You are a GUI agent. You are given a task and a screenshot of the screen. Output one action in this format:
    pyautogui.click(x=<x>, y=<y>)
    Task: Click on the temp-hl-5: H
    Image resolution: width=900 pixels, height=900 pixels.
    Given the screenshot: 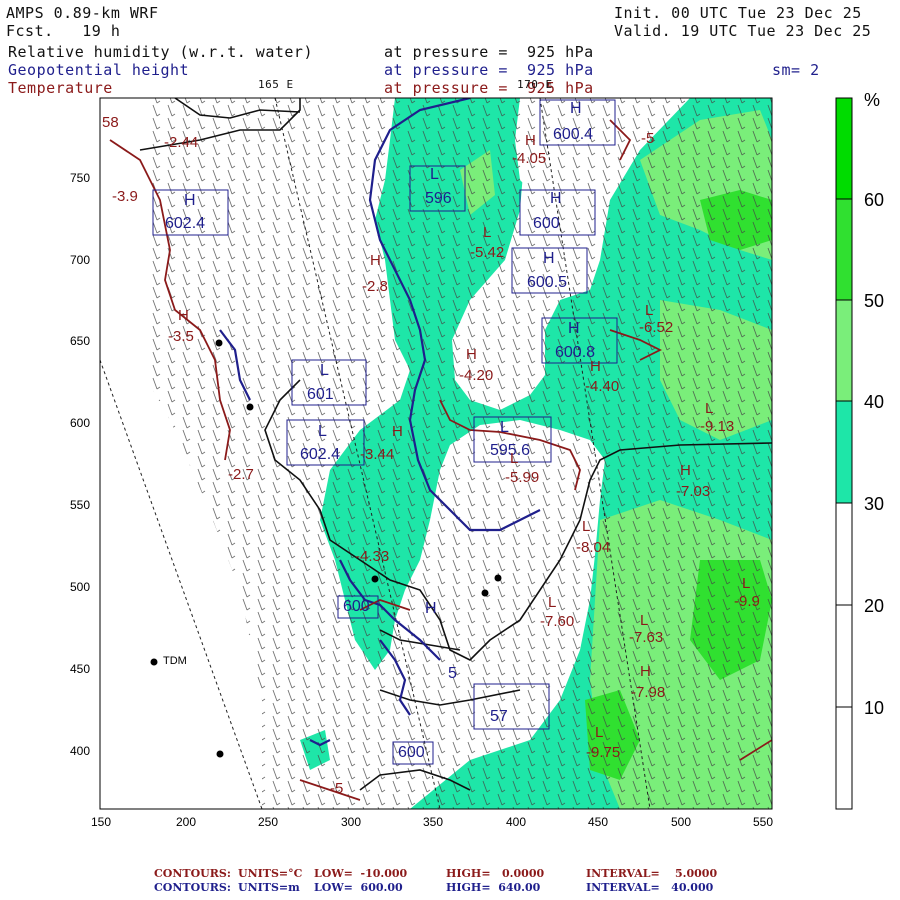 What is the action you would take?
    pyautogui.click(x=397, y=431)
    